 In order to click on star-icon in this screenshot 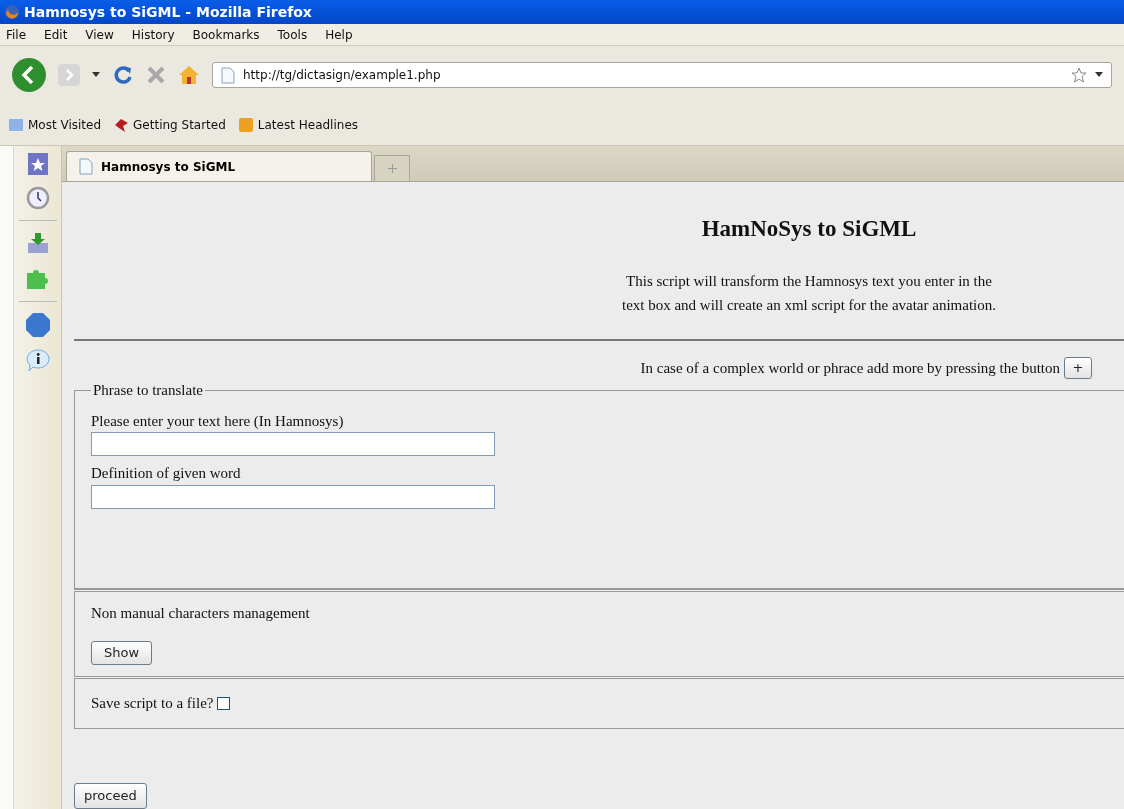, I will do `click(1079, 75)`.